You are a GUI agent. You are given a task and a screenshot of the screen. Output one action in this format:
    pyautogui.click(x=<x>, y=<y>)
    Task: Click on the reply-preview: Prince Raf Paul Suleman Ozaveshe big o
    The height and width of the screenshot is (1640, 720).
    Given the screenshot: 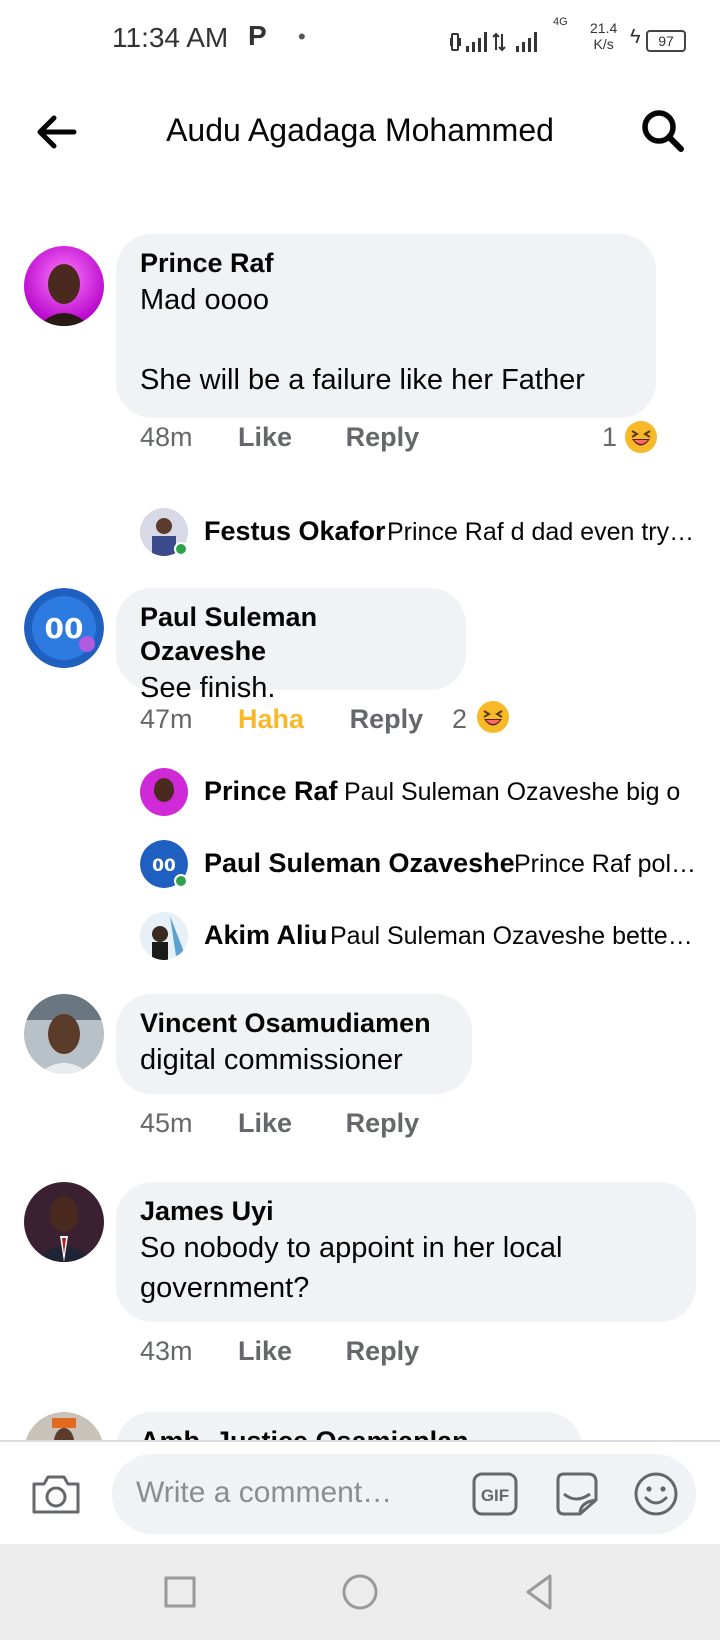 What is the action you would take?
    pyautogui.click(x=420, y=793)
    